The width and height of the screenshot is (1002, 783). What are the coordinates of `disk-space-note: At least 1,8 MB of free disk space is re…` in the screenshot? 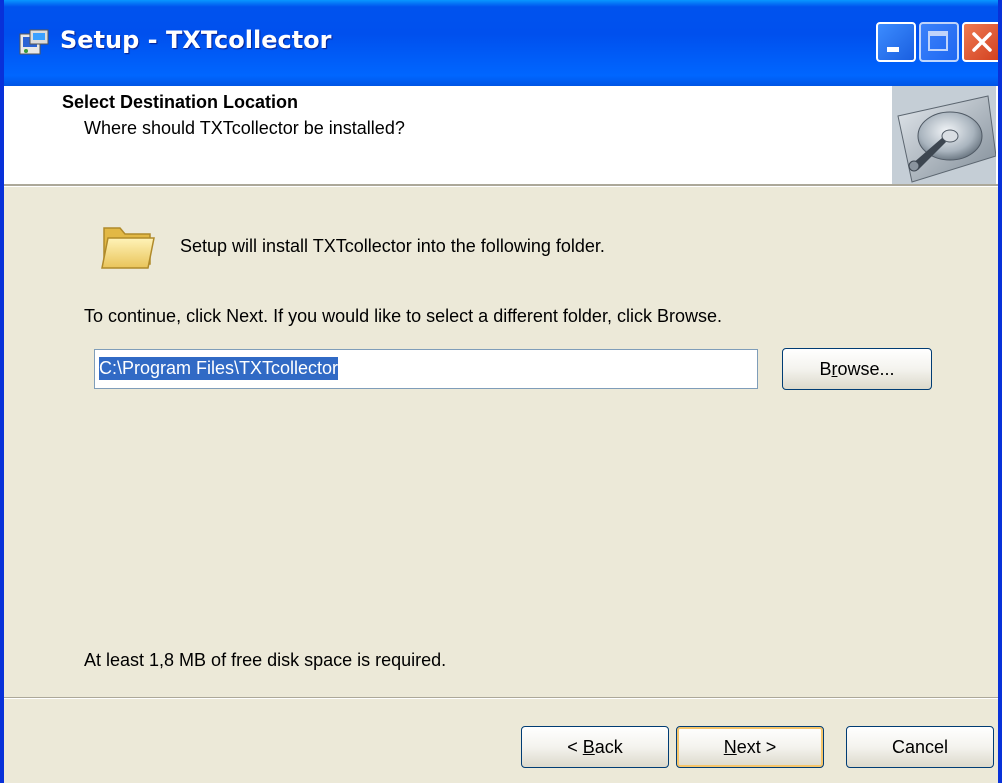 It's located at (265, 660).